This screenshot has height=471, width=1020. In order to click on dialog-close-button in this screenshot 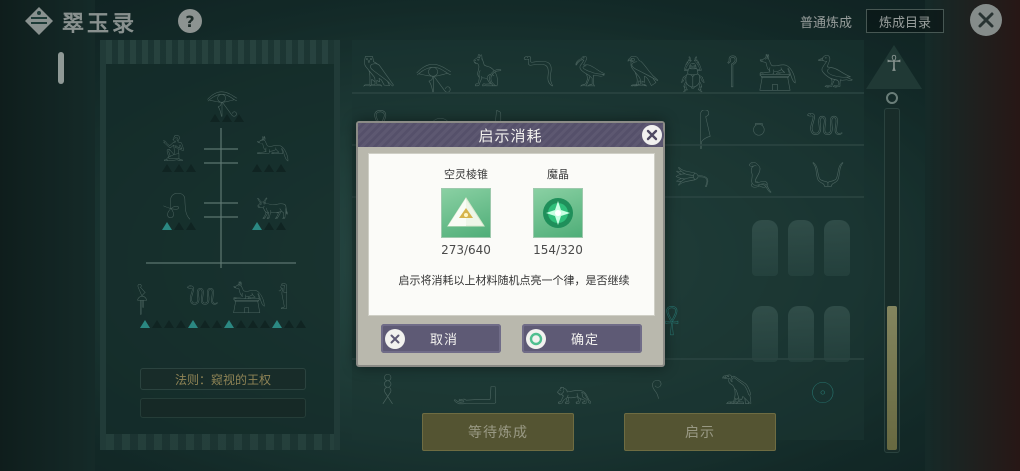, I will do `click(652, 135)`.